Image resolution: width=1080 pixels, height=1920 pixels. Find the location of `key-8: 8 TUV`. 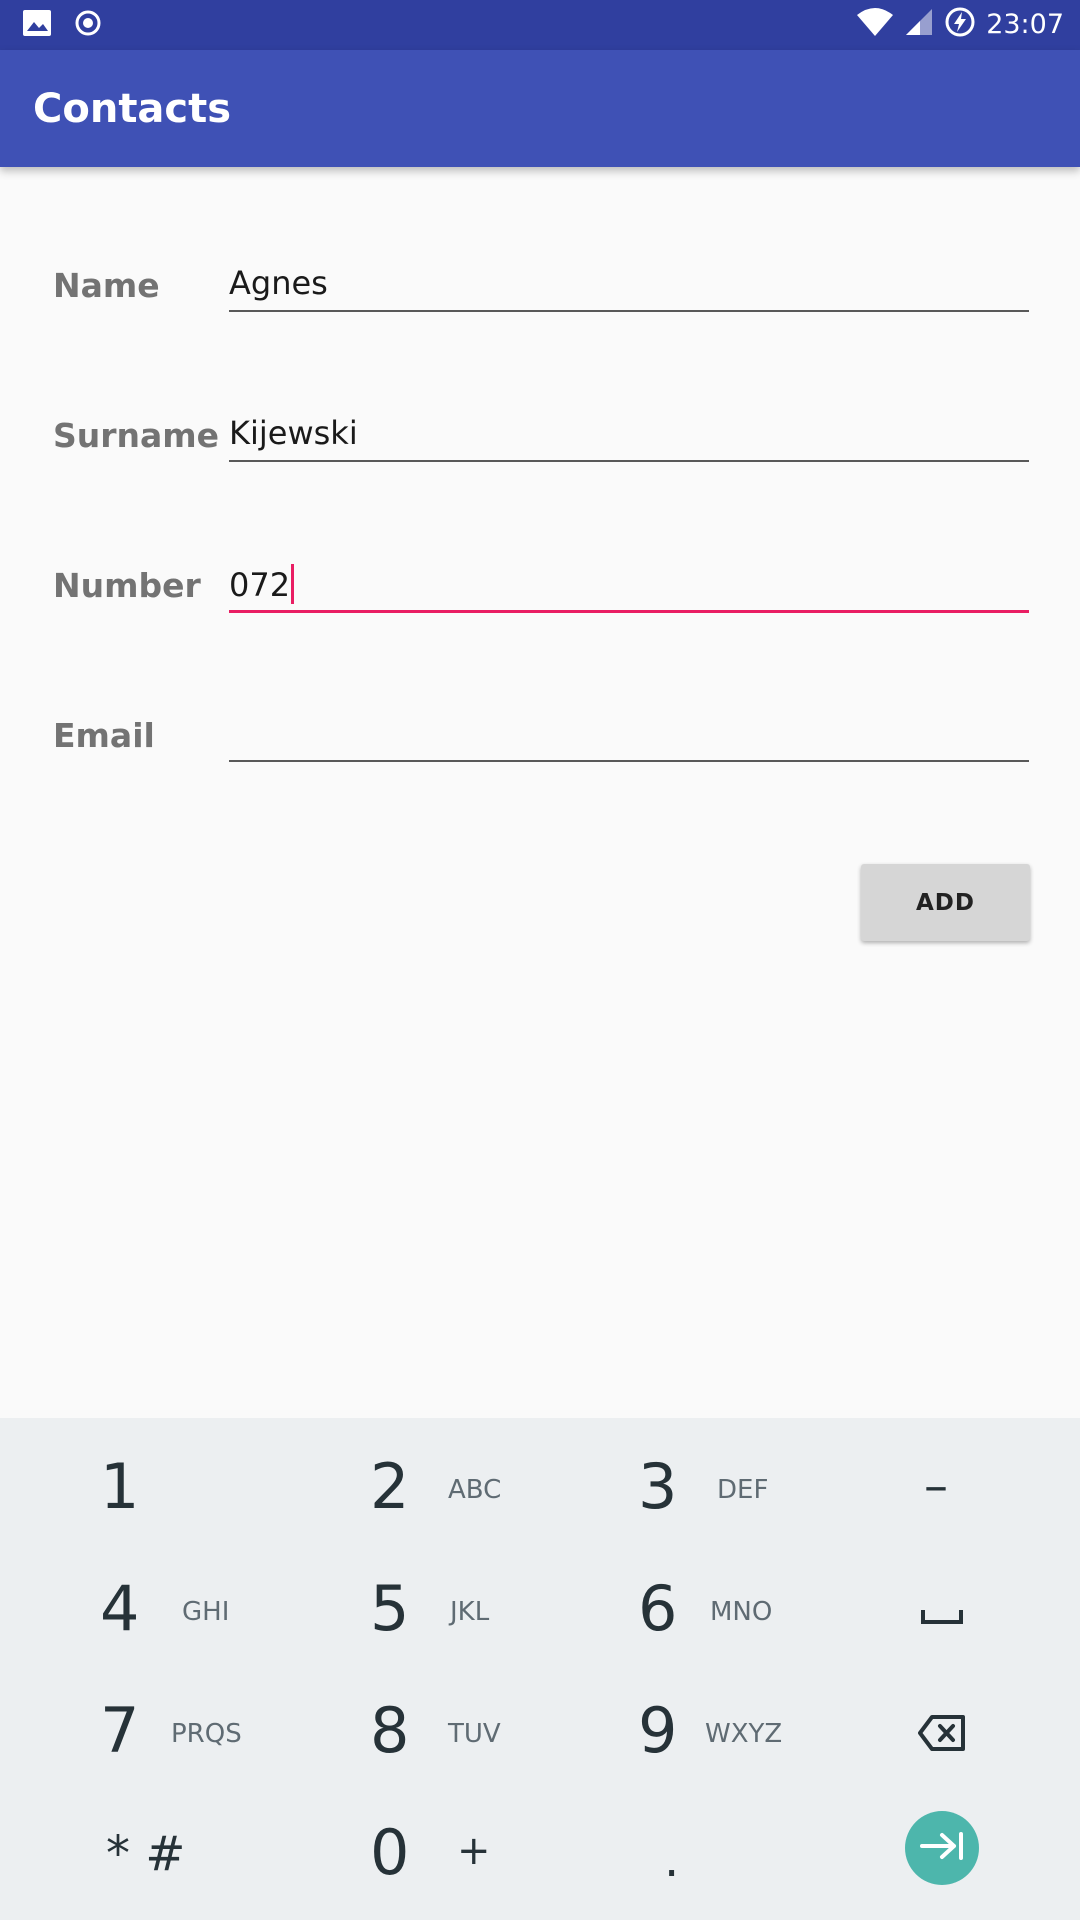

key-8: 8 TUV is located at coordinates (405, 1734).